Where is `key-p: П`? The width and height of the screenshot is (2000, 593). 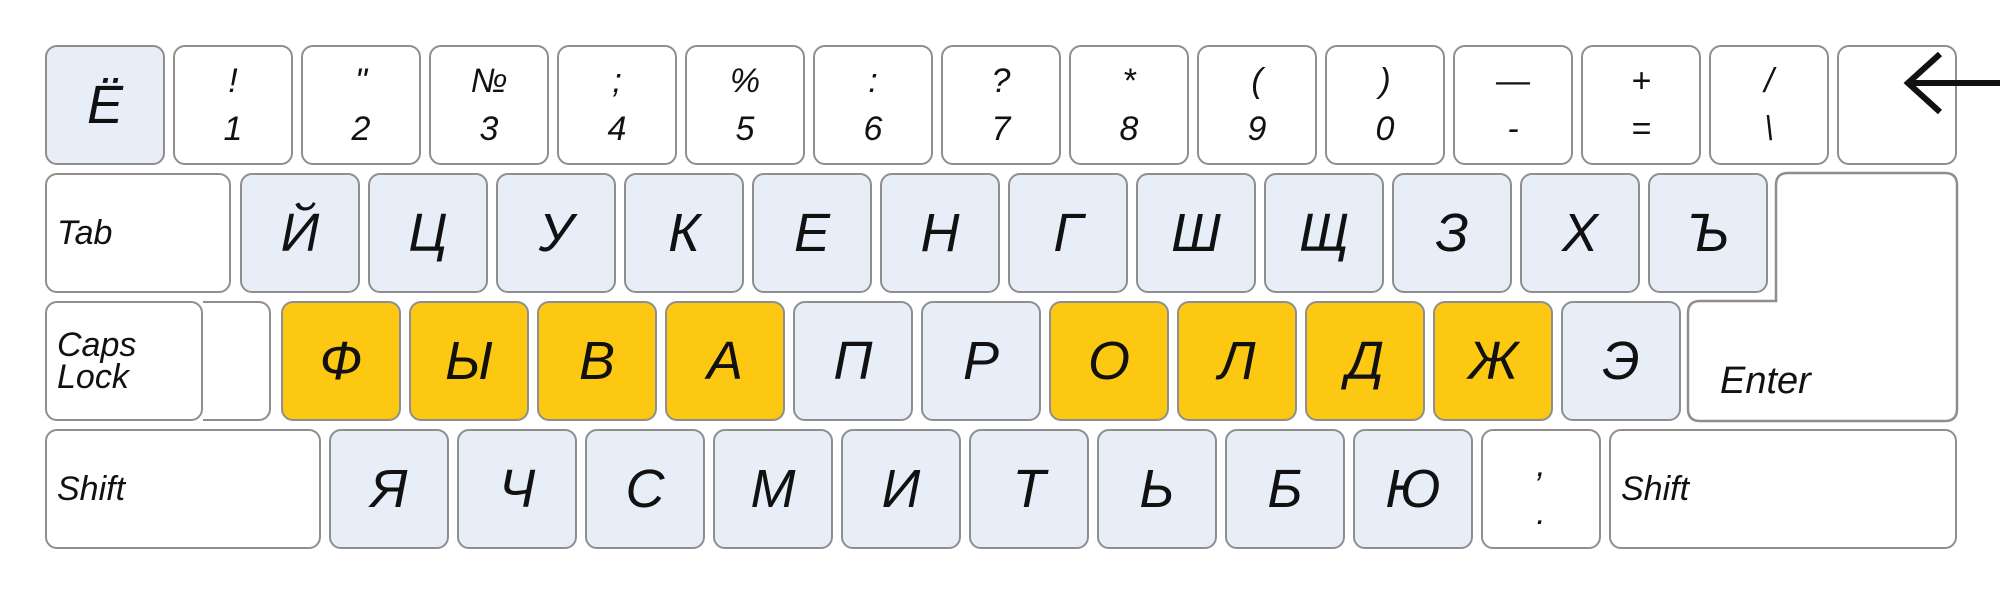 key-p: П is located at coordinates (853, 361).